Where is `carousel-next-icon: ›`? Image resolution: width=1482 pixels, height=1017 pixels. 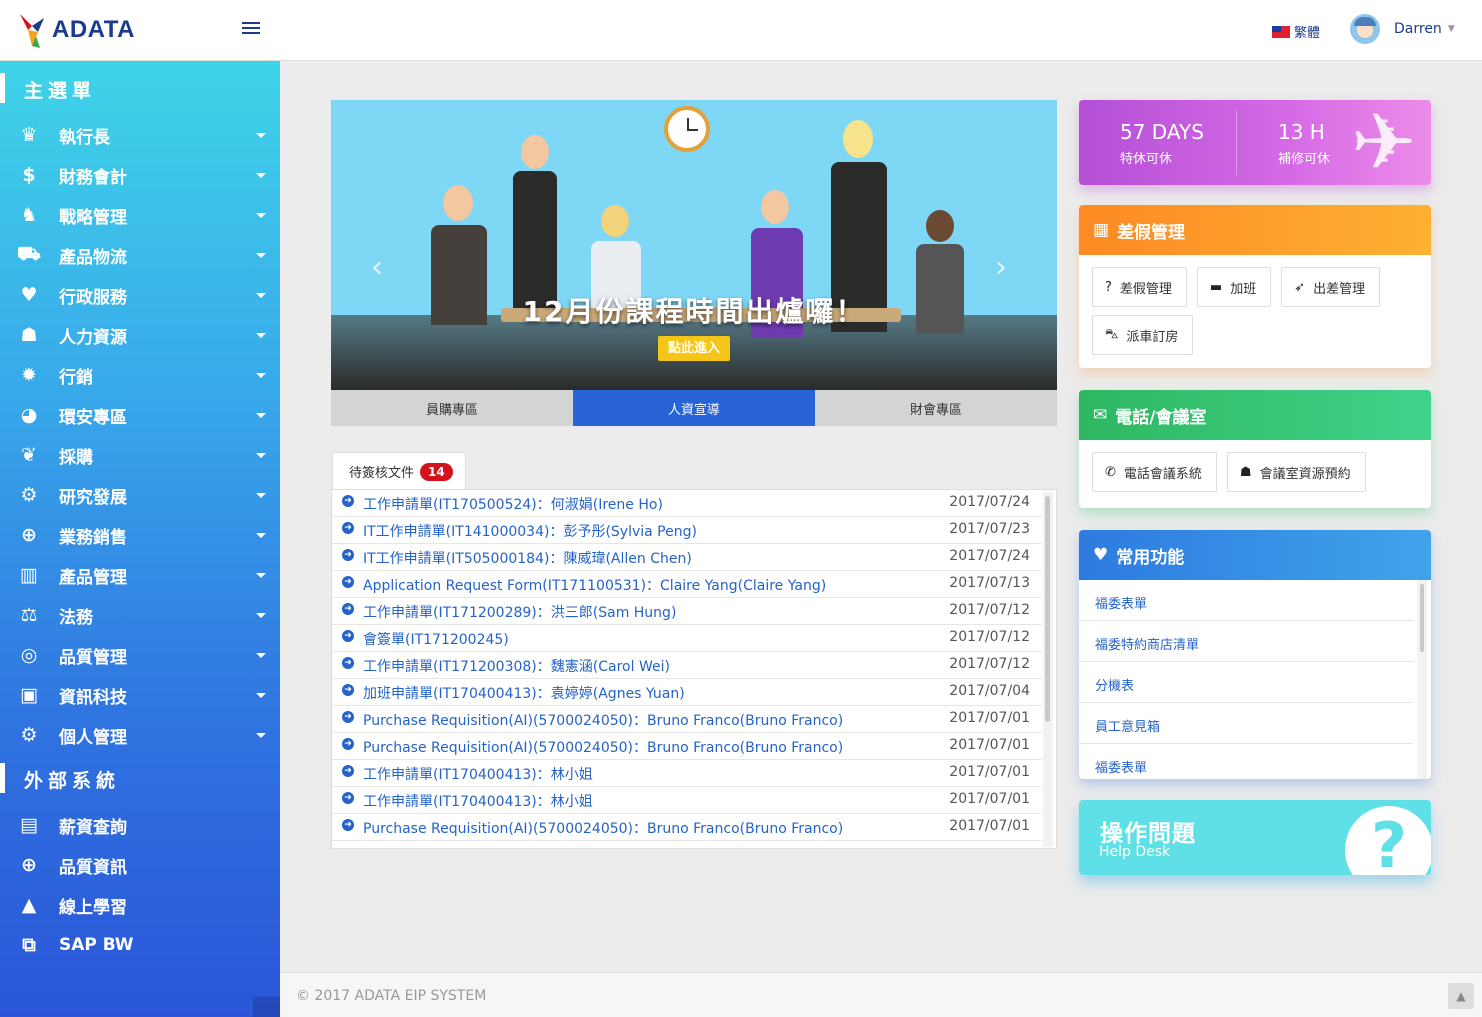 carousel-next-icon: › is located at coordinates (1001, 267).